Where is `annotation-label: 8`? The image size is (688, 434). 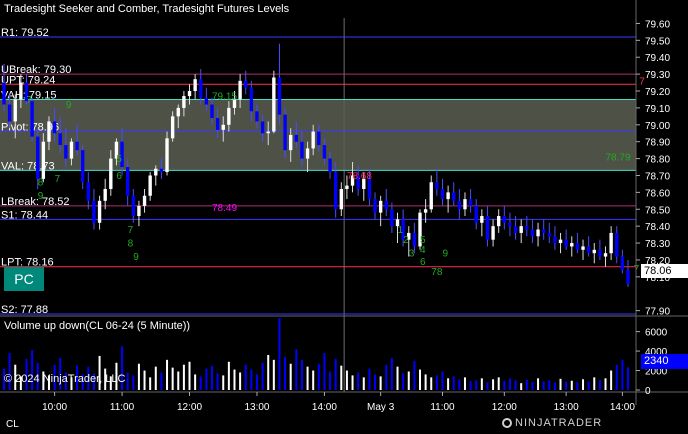 annotation-label: 8 is located at coordinates (131, 243).